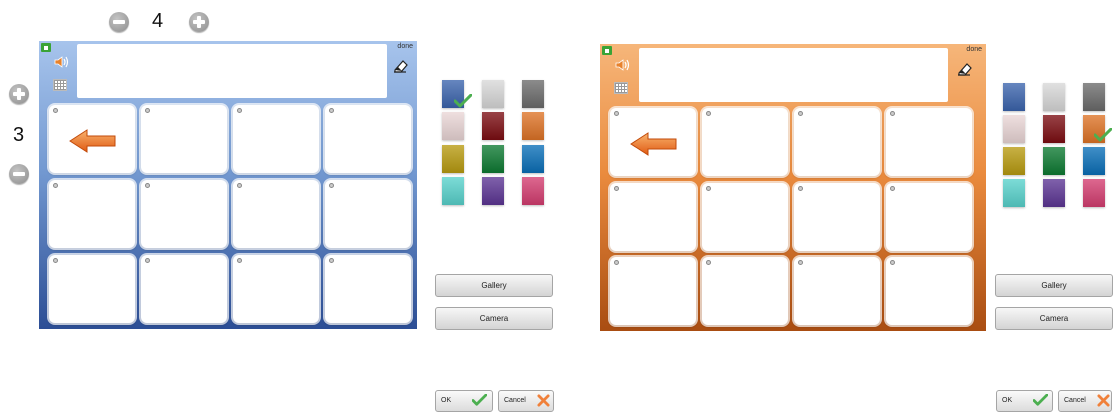  Describe the element at coordinates (199, 22) in the screenshot. I see `add-column-button` at that location.